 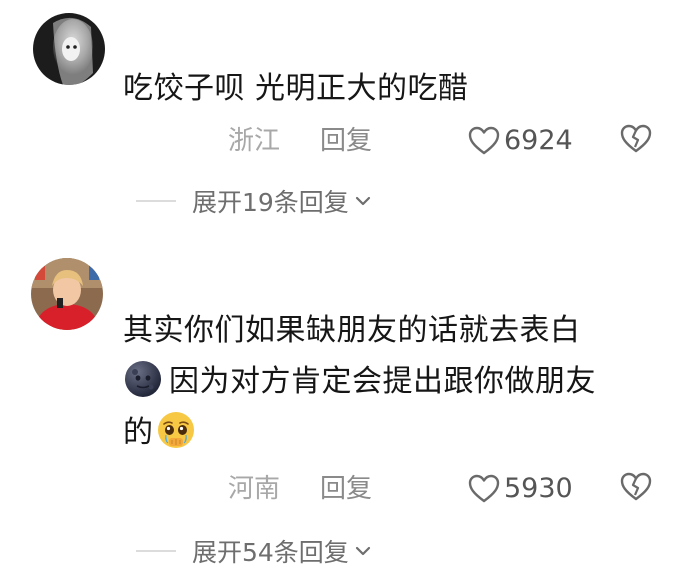 What do you see at coordinates (254, 141) in the screenshot?
I see `location-label: 浙江` at bounding box center [254, 141].